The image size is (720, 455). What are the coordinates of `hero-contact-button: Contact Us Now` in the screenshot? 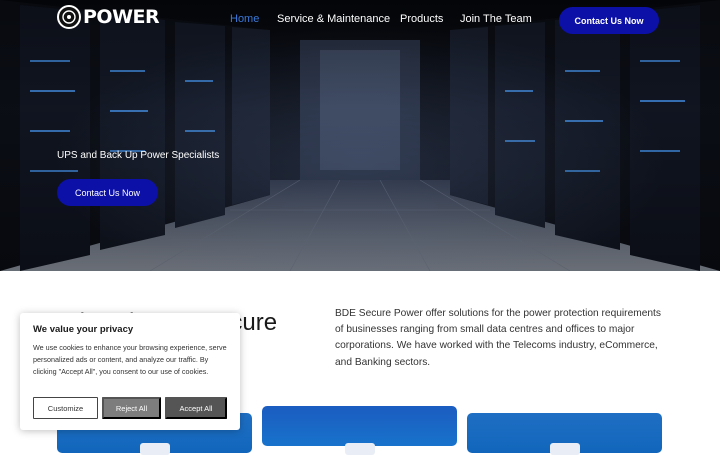 It's located at (107, 192).